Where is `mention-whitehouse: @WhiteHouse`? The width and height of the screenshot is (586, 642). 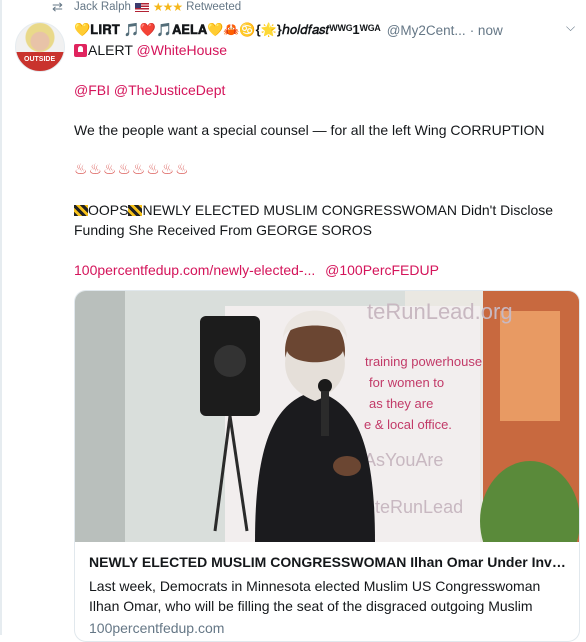
mention-whitehouse: @WhiteHouse is located at coordinates (182, 50).